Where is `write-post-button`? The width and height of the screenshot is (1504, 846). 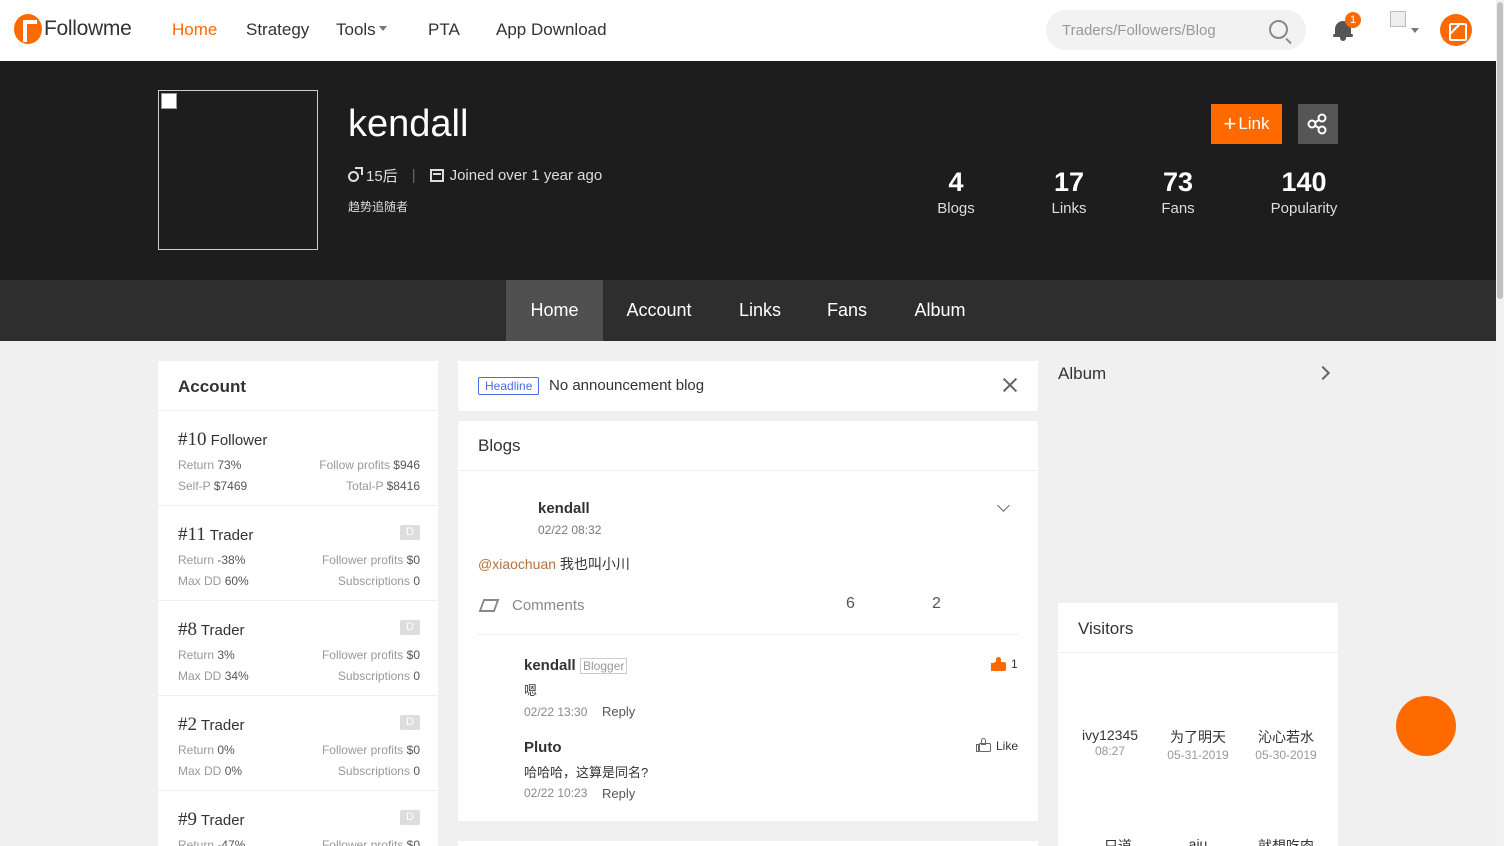
write-post-button is located at coordinates (1456, 30).